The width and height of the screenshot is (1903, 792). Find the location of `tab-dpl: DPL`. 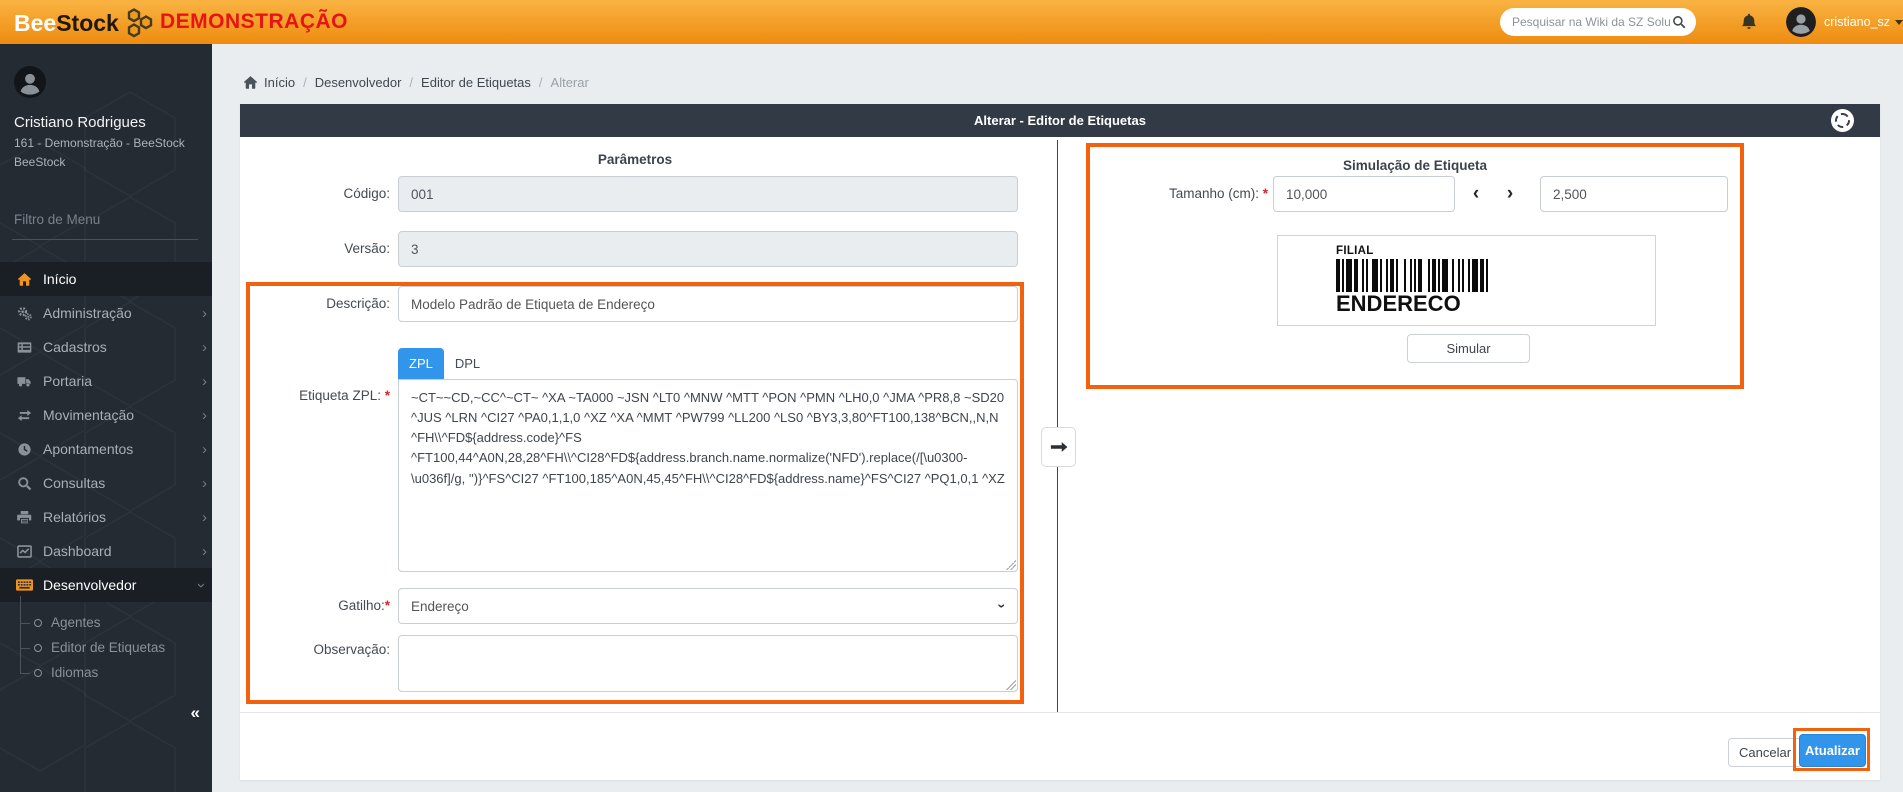

tab-dpl: DPL is located at coordinates (467, 363).